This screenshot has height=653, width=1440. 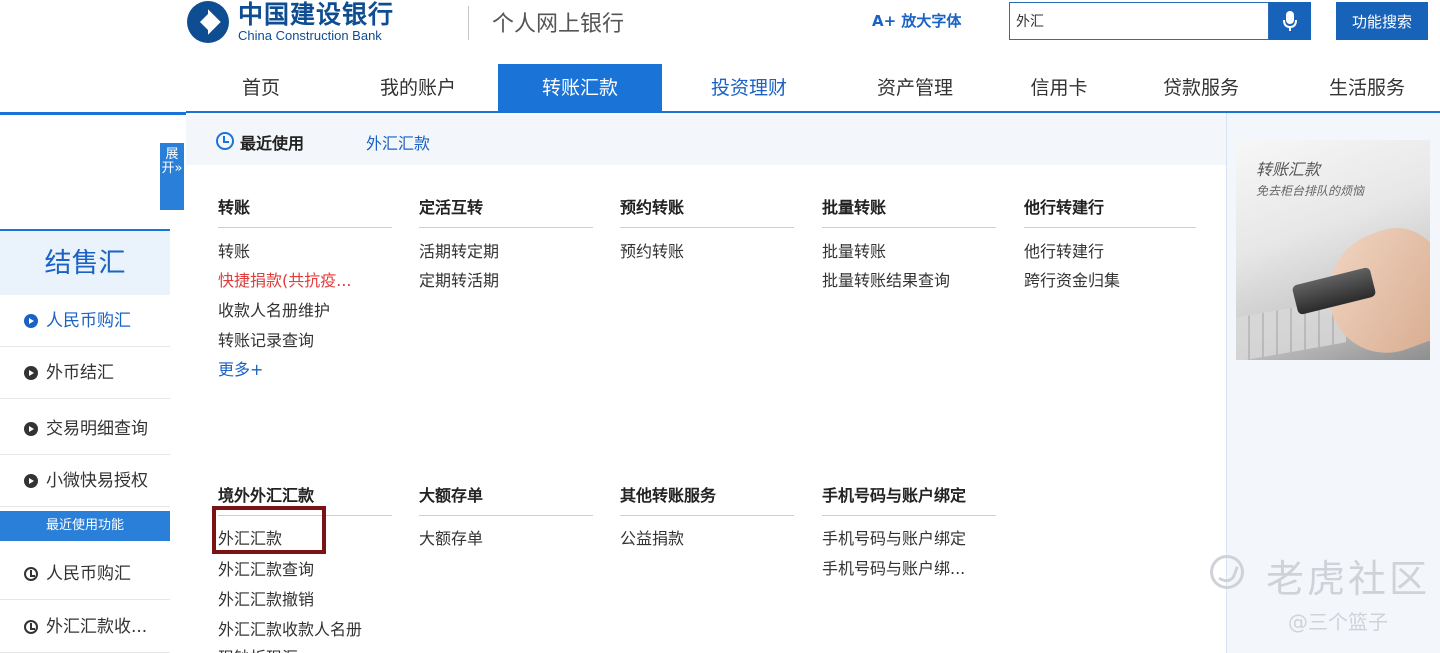 What do you see at coordinates (459, 250) in the screenshot?
I see `menu-link-demand-to-time: 活期转定期` at bounding box center [459, 250].